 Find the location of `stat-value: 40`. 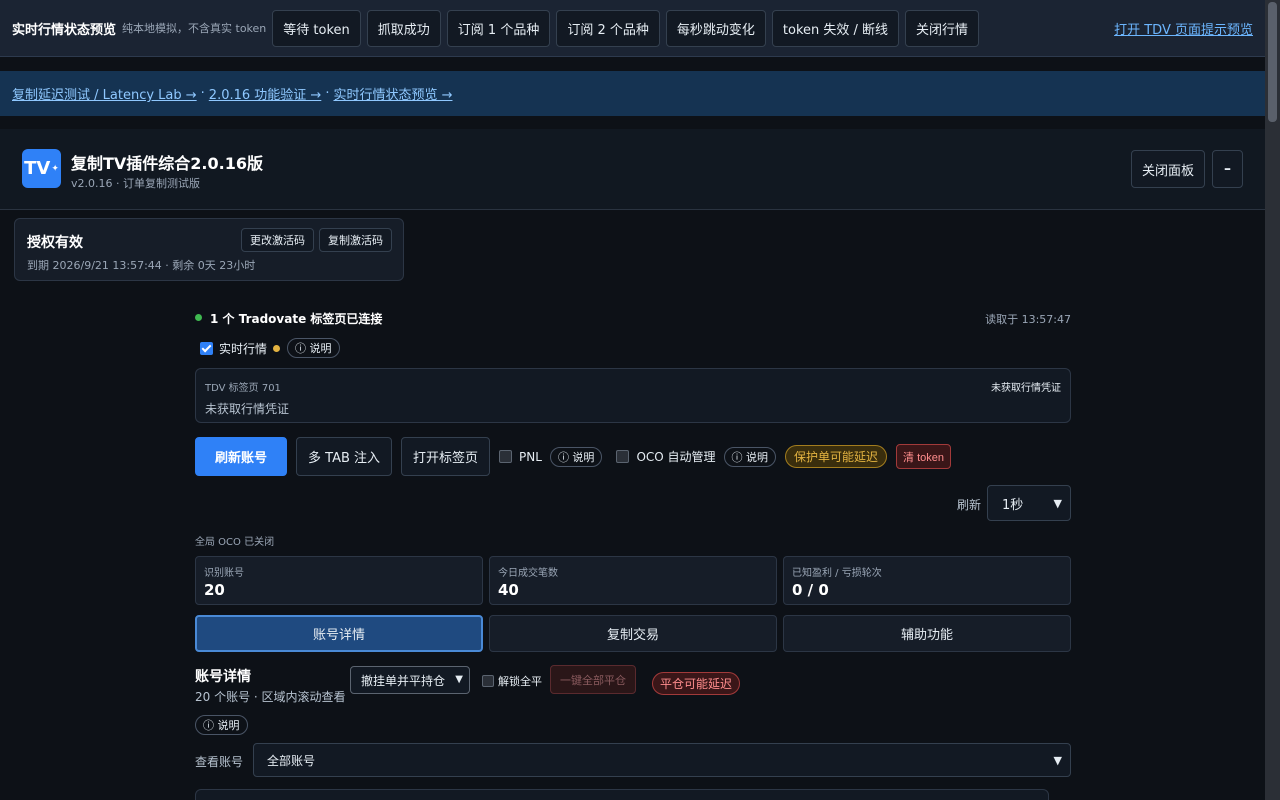

stat-value: 40 is located at coordinates (508, 590).